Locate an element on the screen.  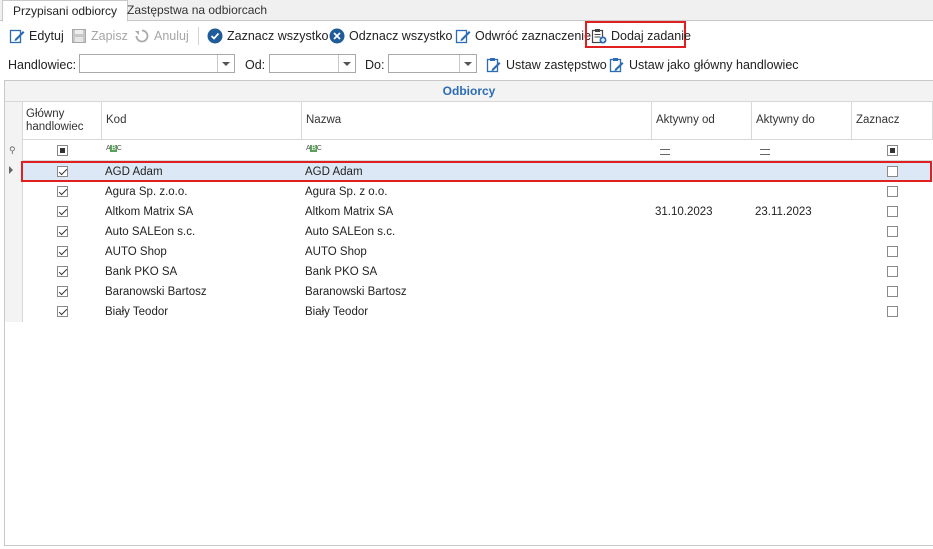
edit-button: Edytuj is located at coordinates (36, 36).